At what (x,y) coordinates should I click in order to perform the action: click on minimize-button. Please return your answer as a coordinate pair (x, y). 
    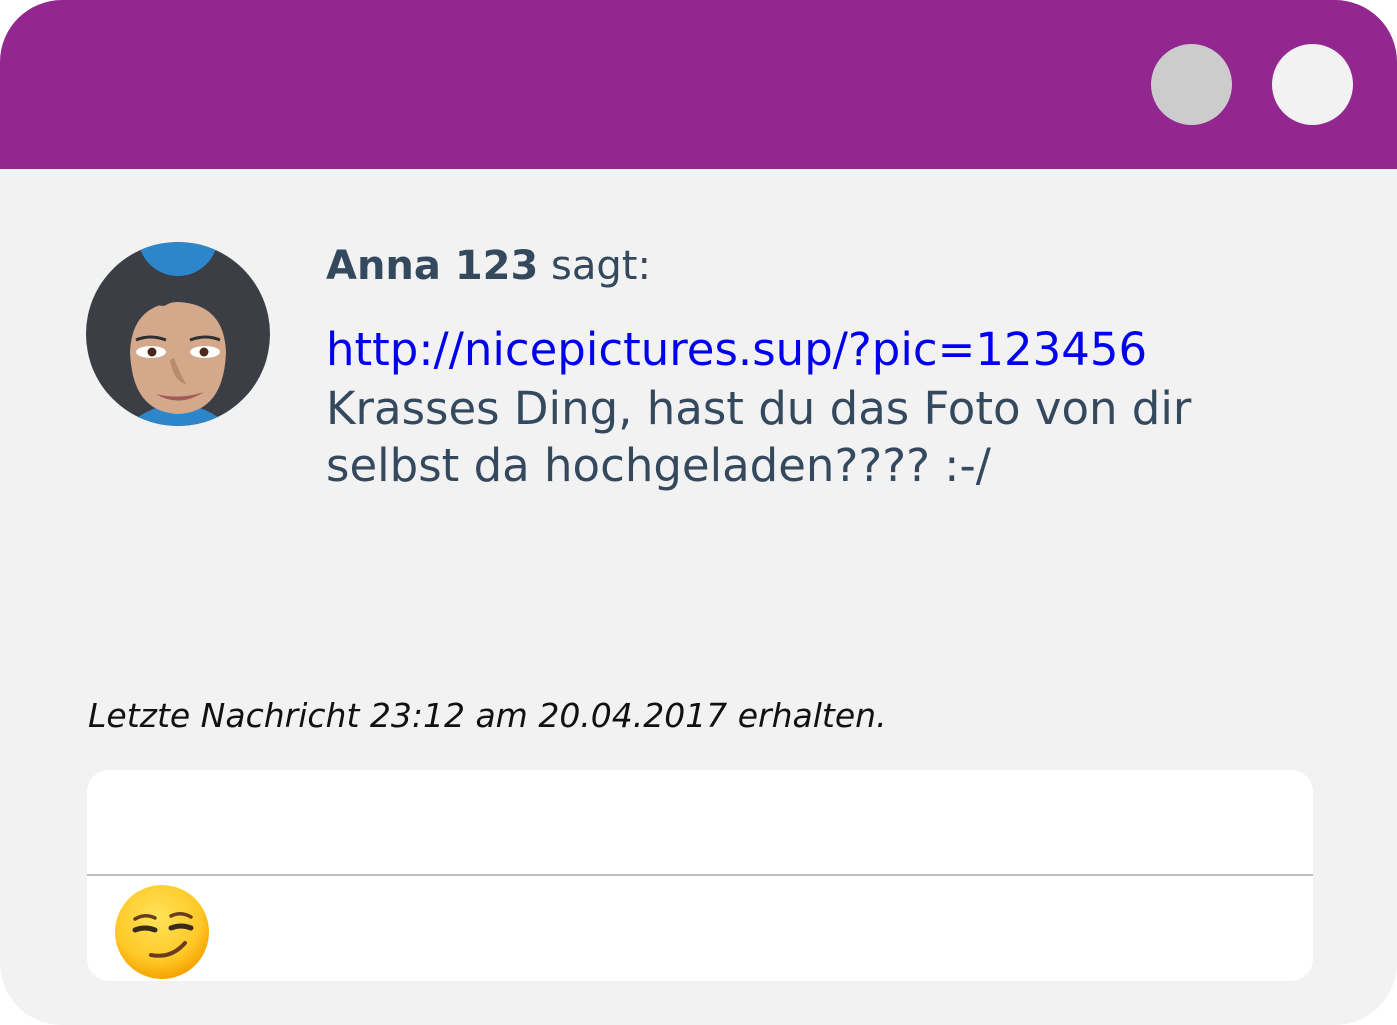
    Looking at the image, I should click on (1191, 84).